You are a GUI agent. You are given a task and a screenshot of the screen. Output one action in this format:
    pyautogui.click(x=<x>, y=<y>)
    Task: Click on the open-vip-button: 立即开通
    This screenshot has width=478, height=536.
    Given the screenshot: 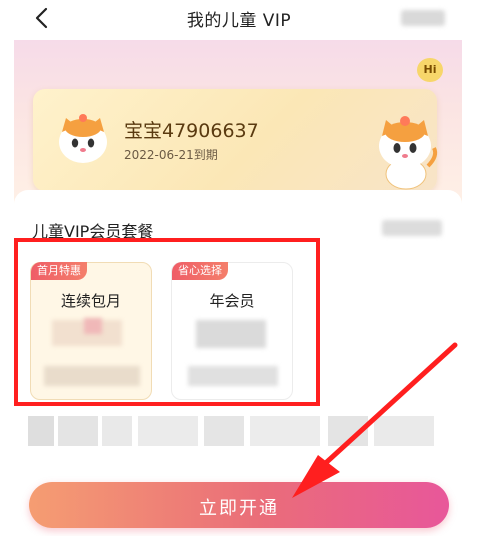 What is the action you would take?
    pyautogui.click(x=239, y=505)
    